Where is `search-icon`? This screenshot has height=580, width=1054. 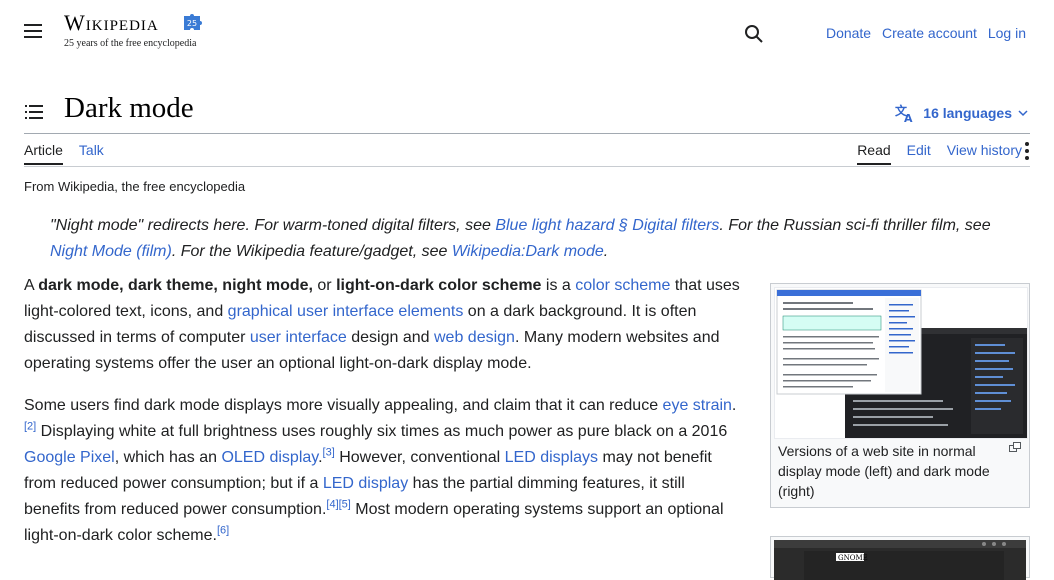
search-icon is located at coordinates (754, 34).